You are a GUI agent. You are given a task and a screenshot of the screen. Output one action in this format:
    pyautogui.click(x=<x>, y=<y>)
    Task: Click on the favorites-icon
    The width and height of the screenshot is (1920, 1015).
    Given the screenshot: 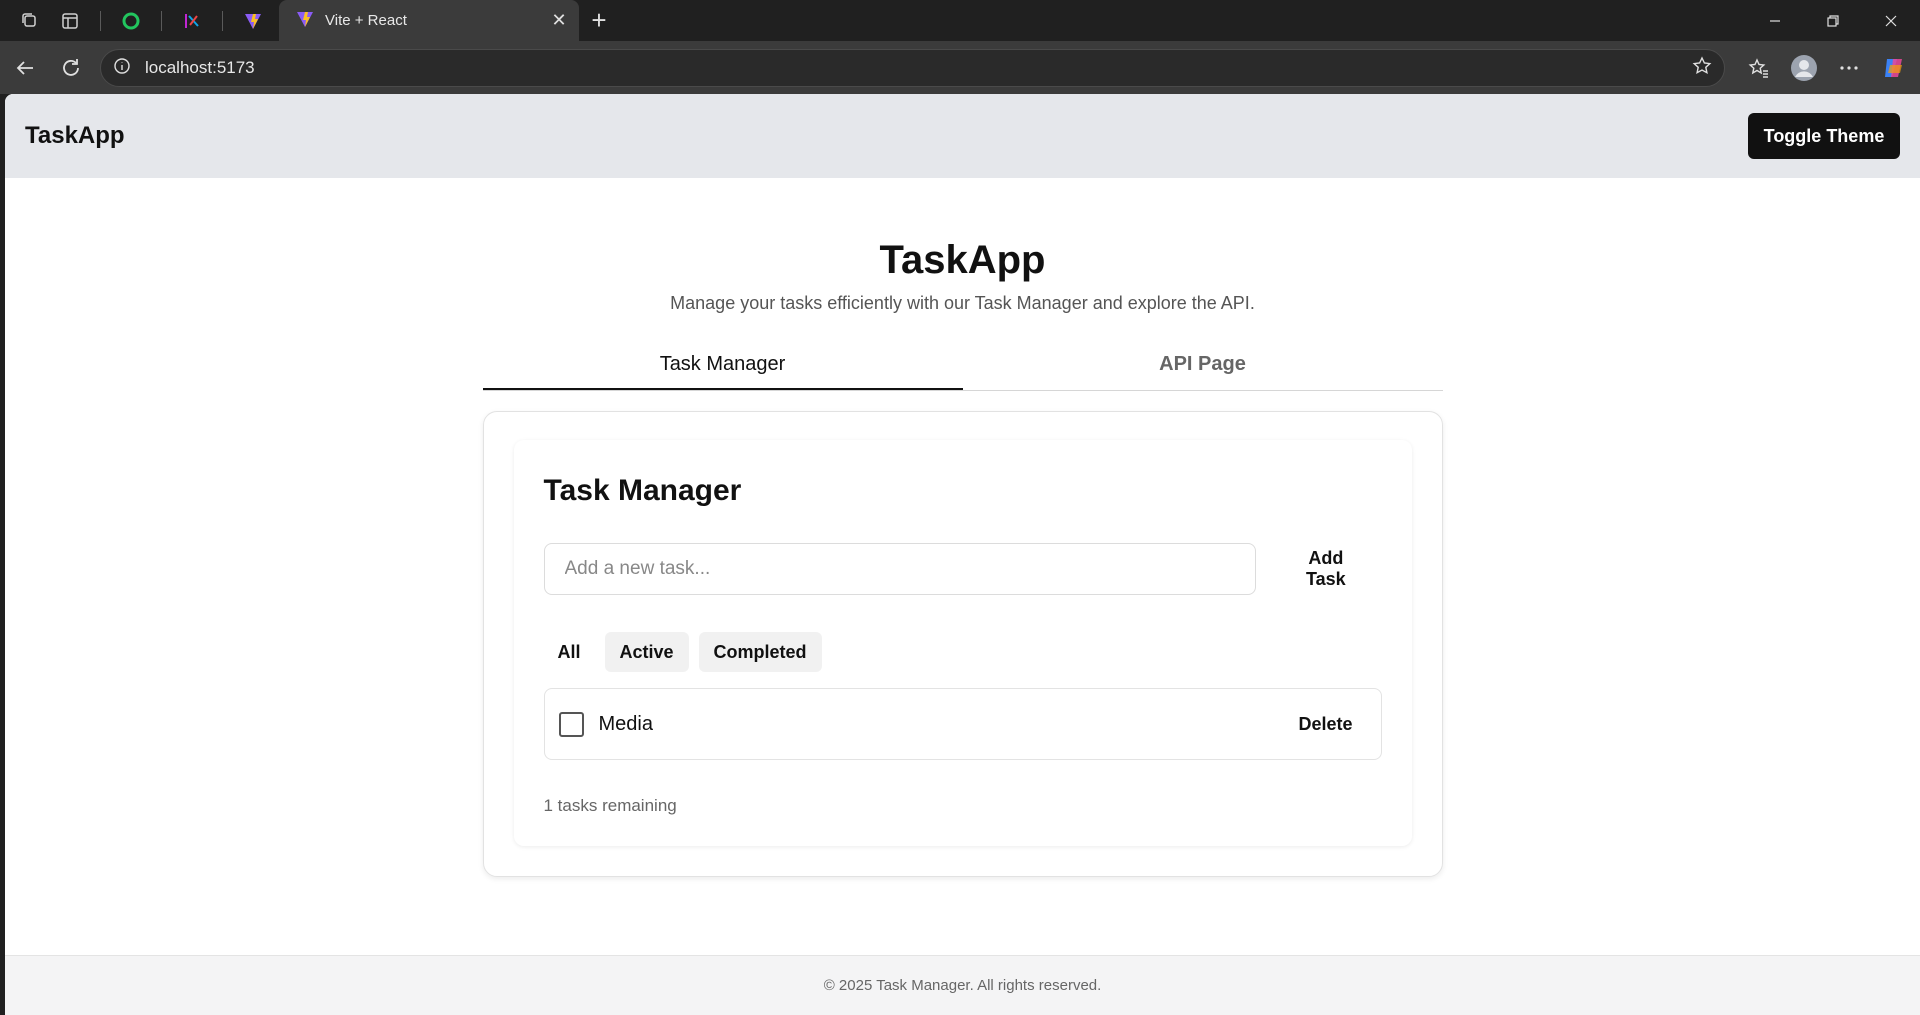 What is the action you would take?
    pyautogui.click(x=1758, y=68)
    